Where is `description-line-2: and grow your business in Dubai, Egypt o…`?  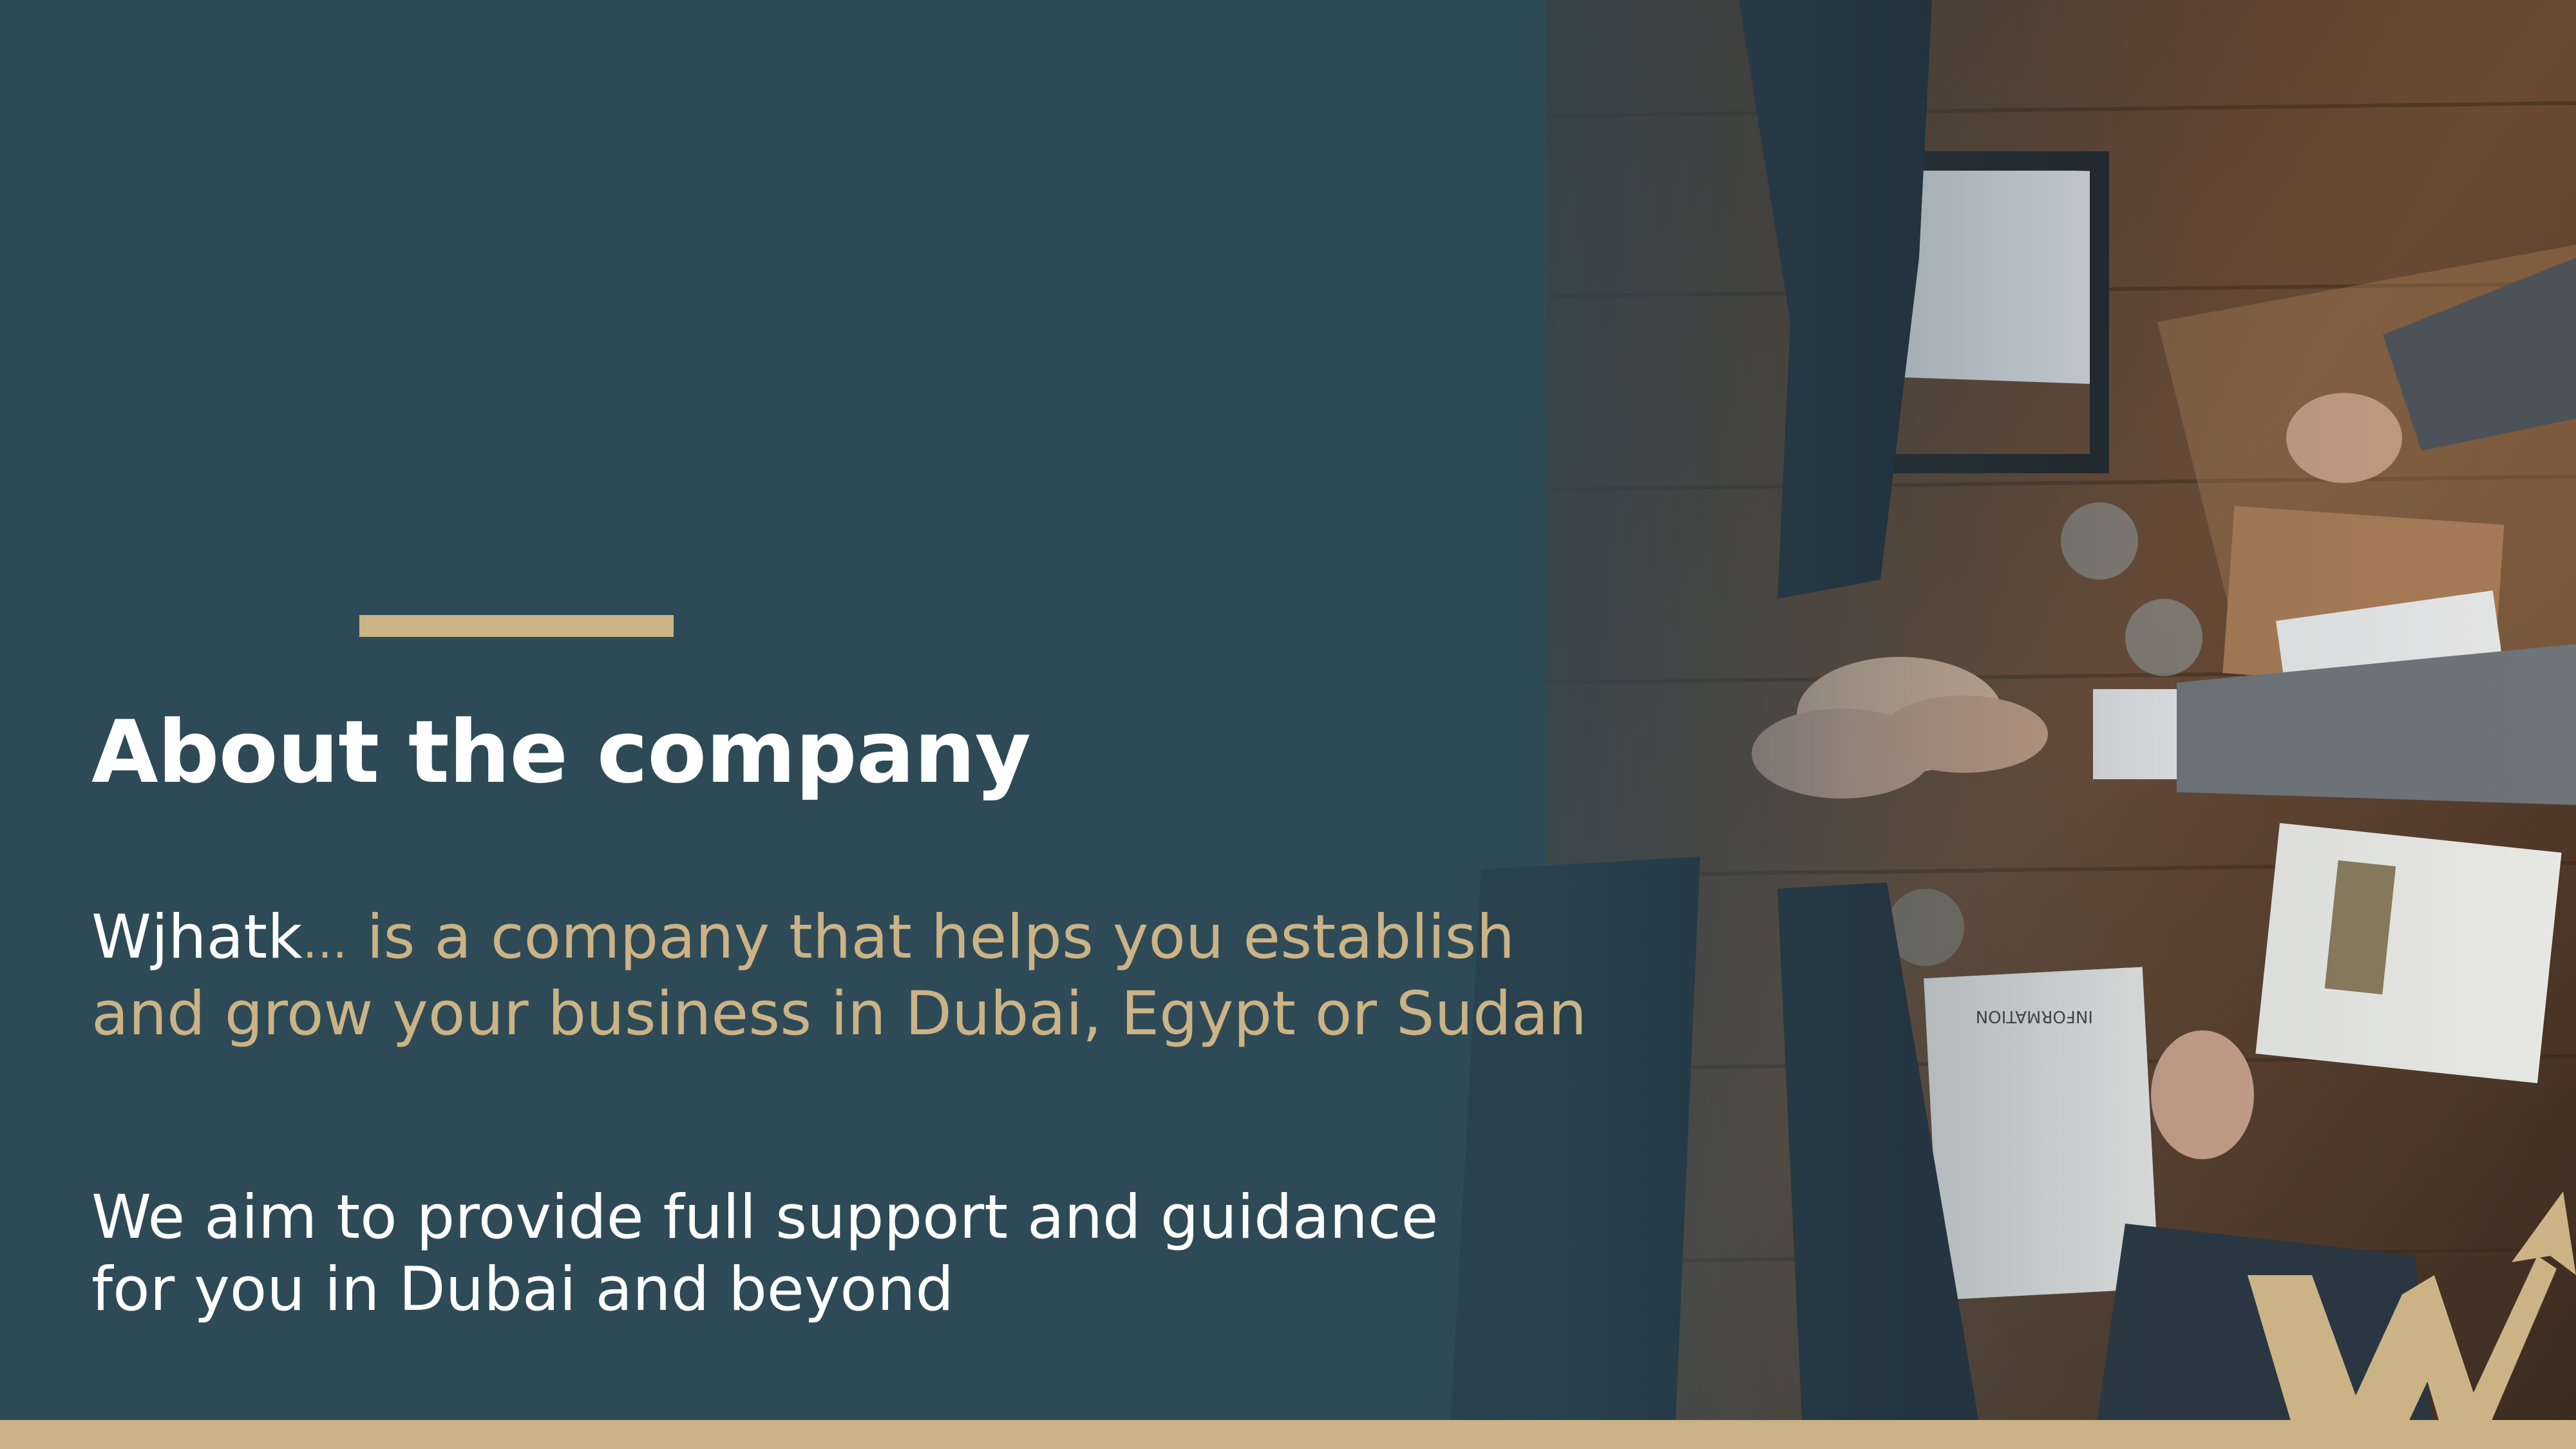 description-line-2: and grow your business in Dubai, Egypt o… is located at coordinates (839, 1014).